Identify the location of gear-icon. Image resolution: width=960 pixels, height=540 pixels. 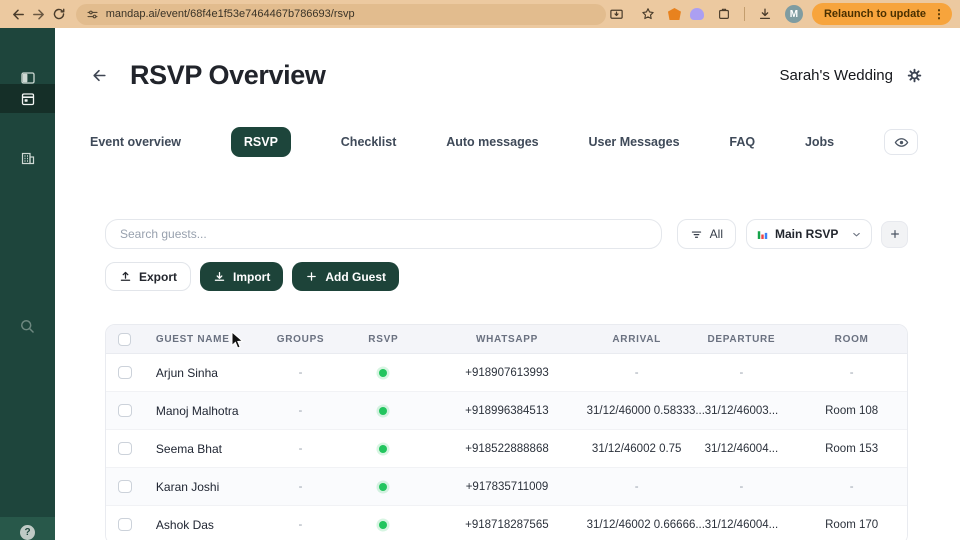
(914, 75).